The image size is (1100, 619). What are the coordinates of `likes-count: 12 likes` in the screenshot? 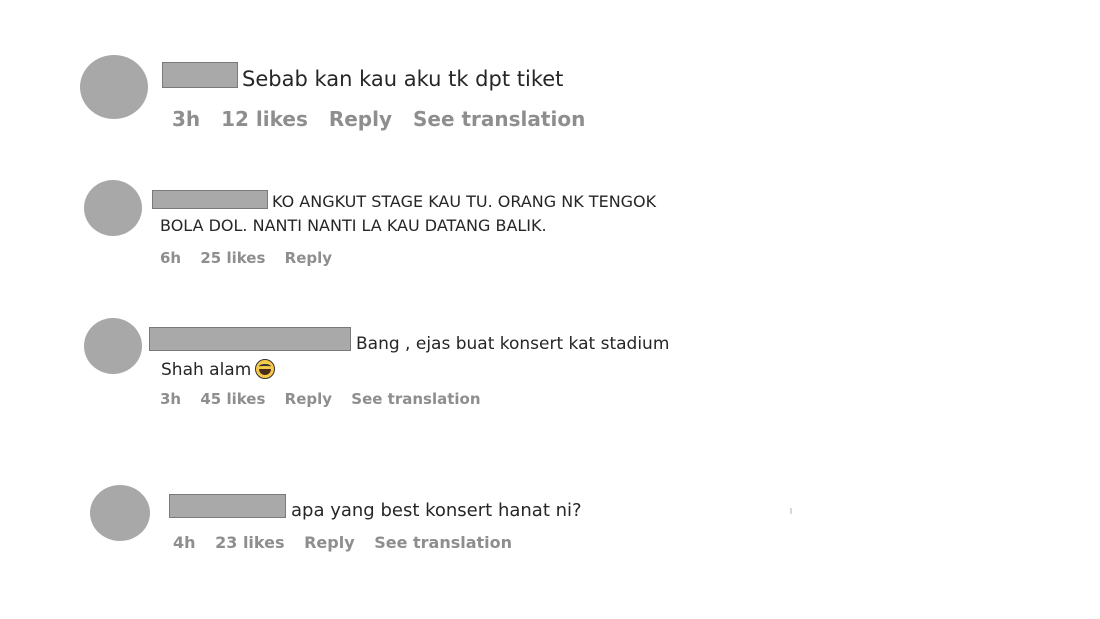 It's located at (264, 119).